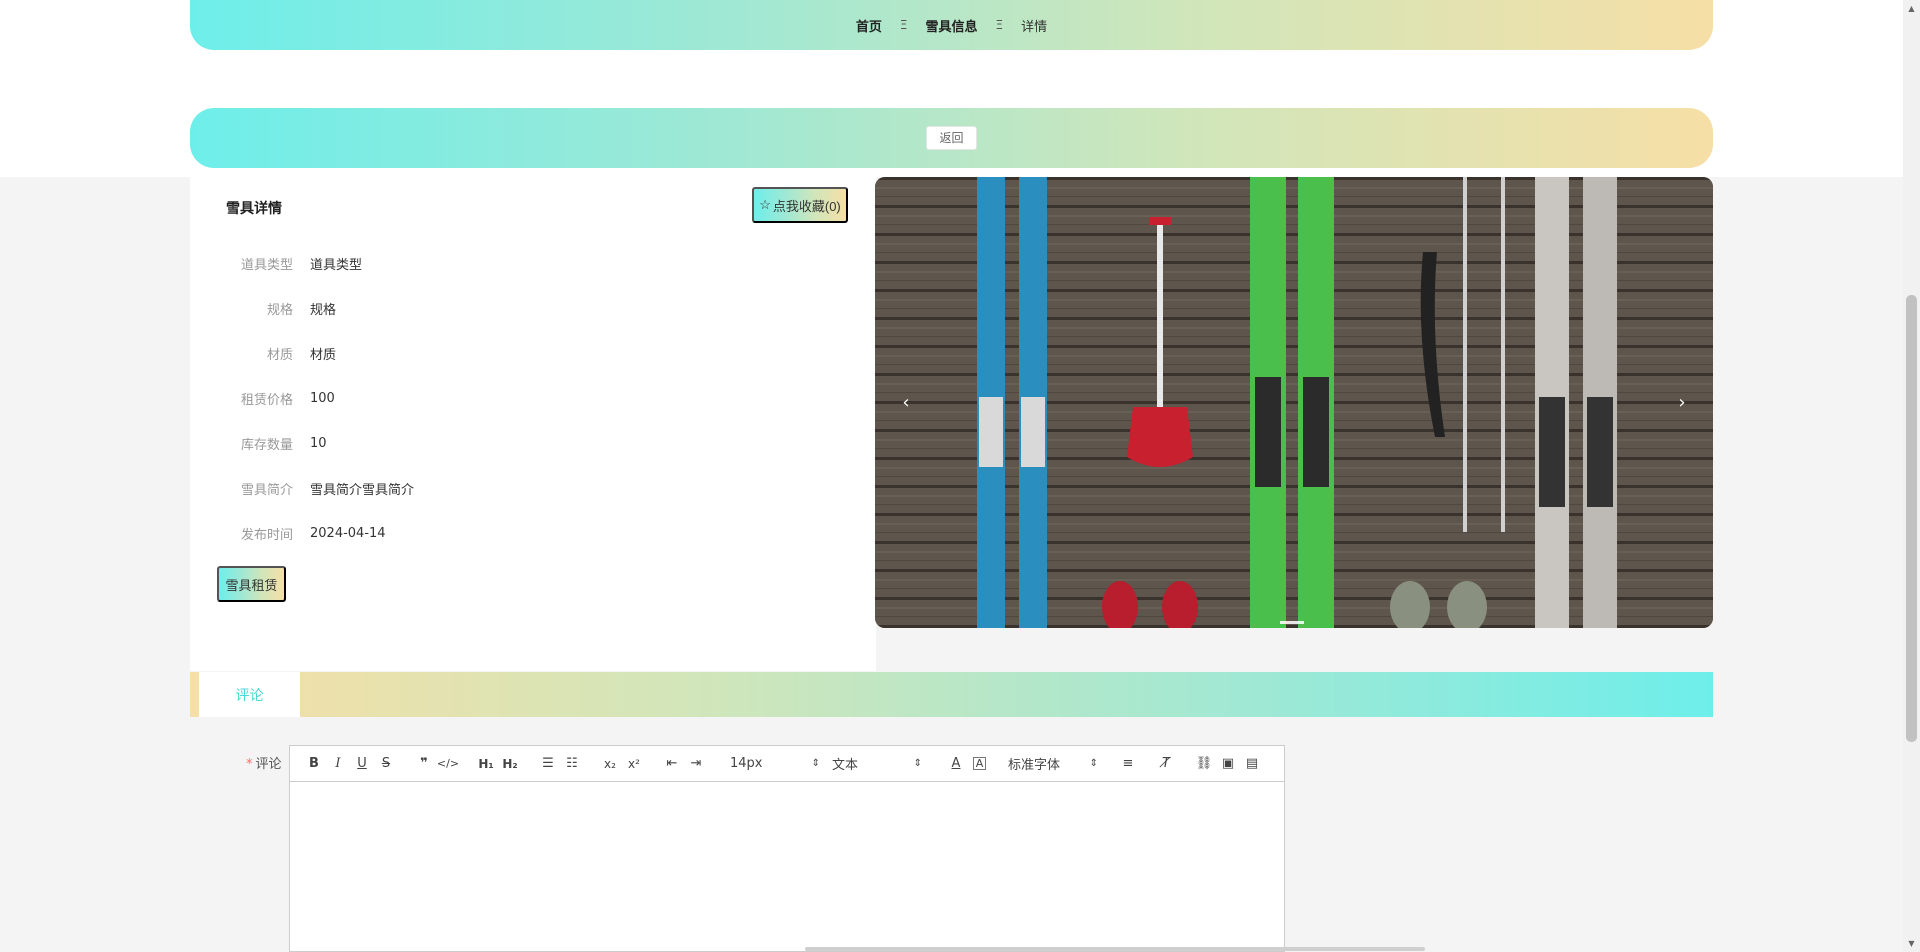 This screenshot has height=952, width=1920. Describe the element at coordinates (322, 398) in the screenshot. I see `field-value: 100` at that location.